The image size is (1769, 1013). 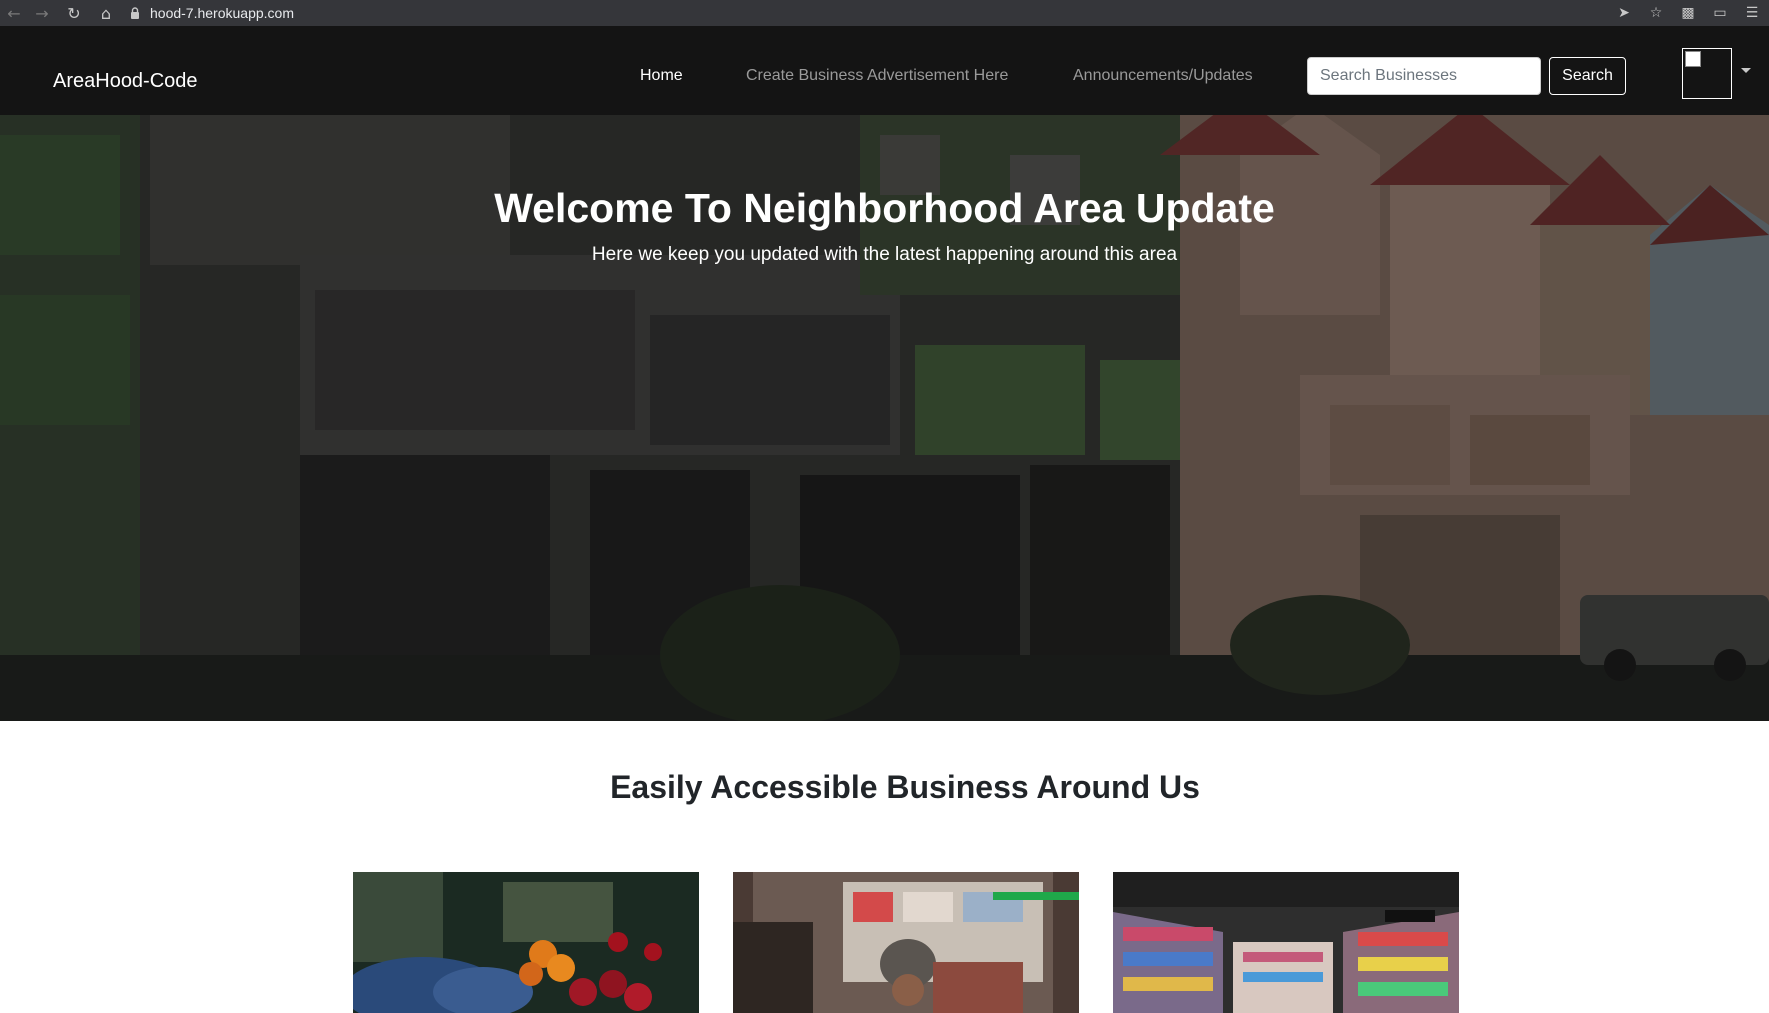 What do you see at coordinates (135, 13) in the screenshot?
I see `lock-icon` at bounding box center [135, 13].